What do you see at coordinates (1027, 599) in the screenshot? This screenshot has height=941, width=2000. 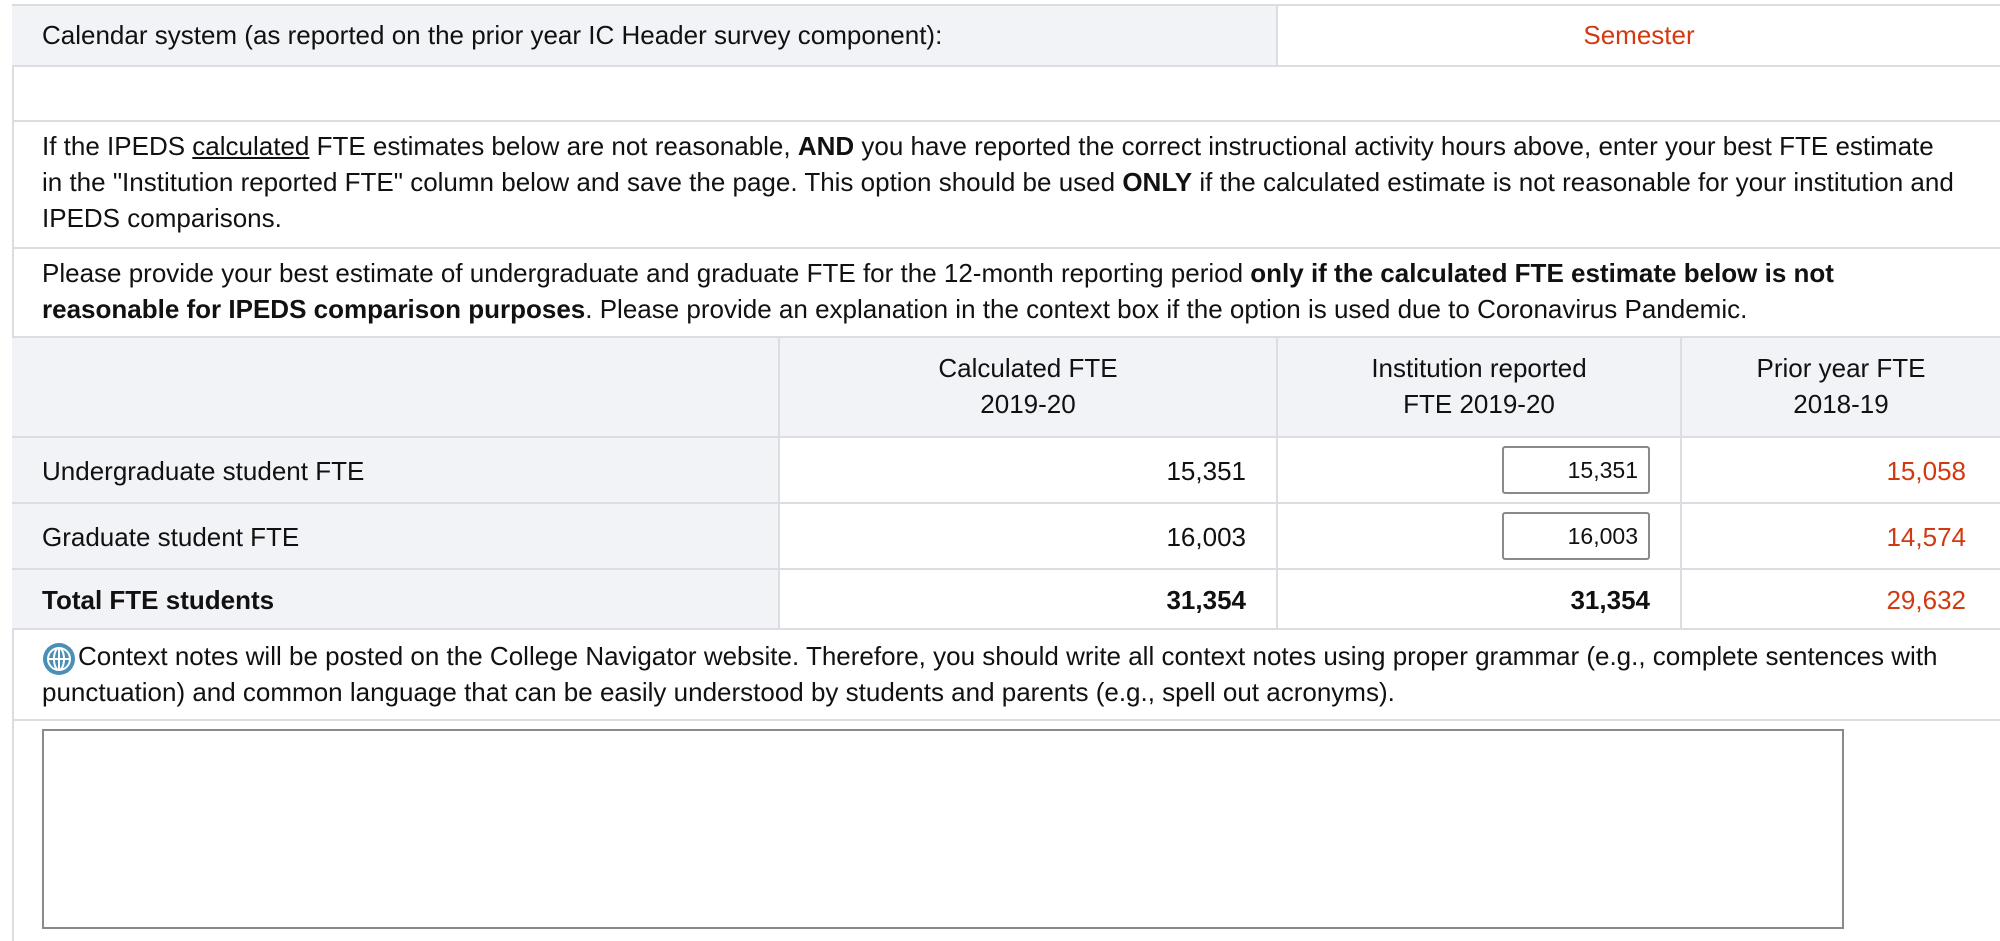 I see `total-calculated-cell: 31,354` at bounding box center [1027, 599].